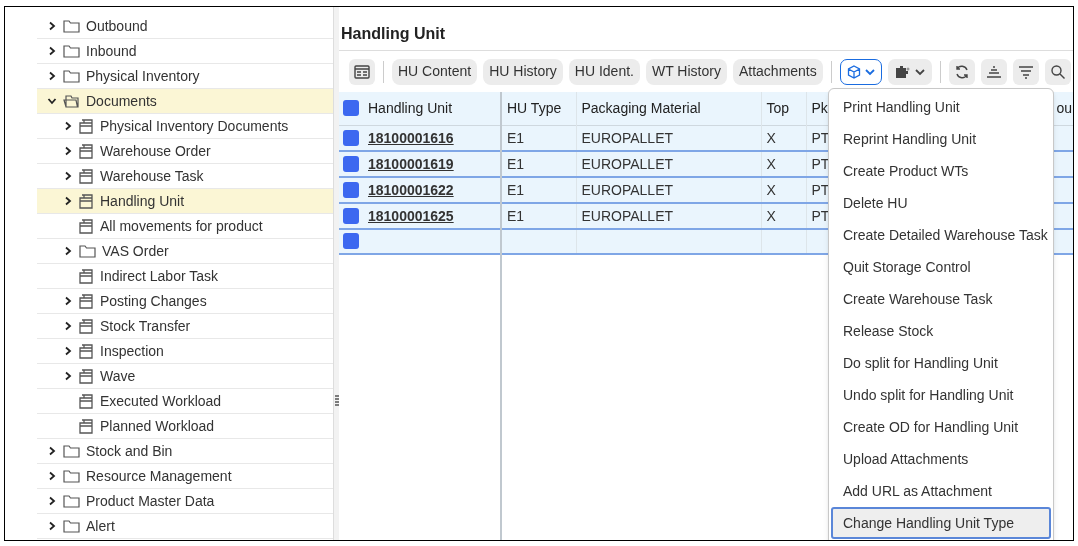 Image resolution: width=1078 pixels, height=546 pixels. What do you see at coordinates (941, 395) in the screenshot?
I see `menu-item: Undo split for Handling Unit` at bounding box center [941, 395].